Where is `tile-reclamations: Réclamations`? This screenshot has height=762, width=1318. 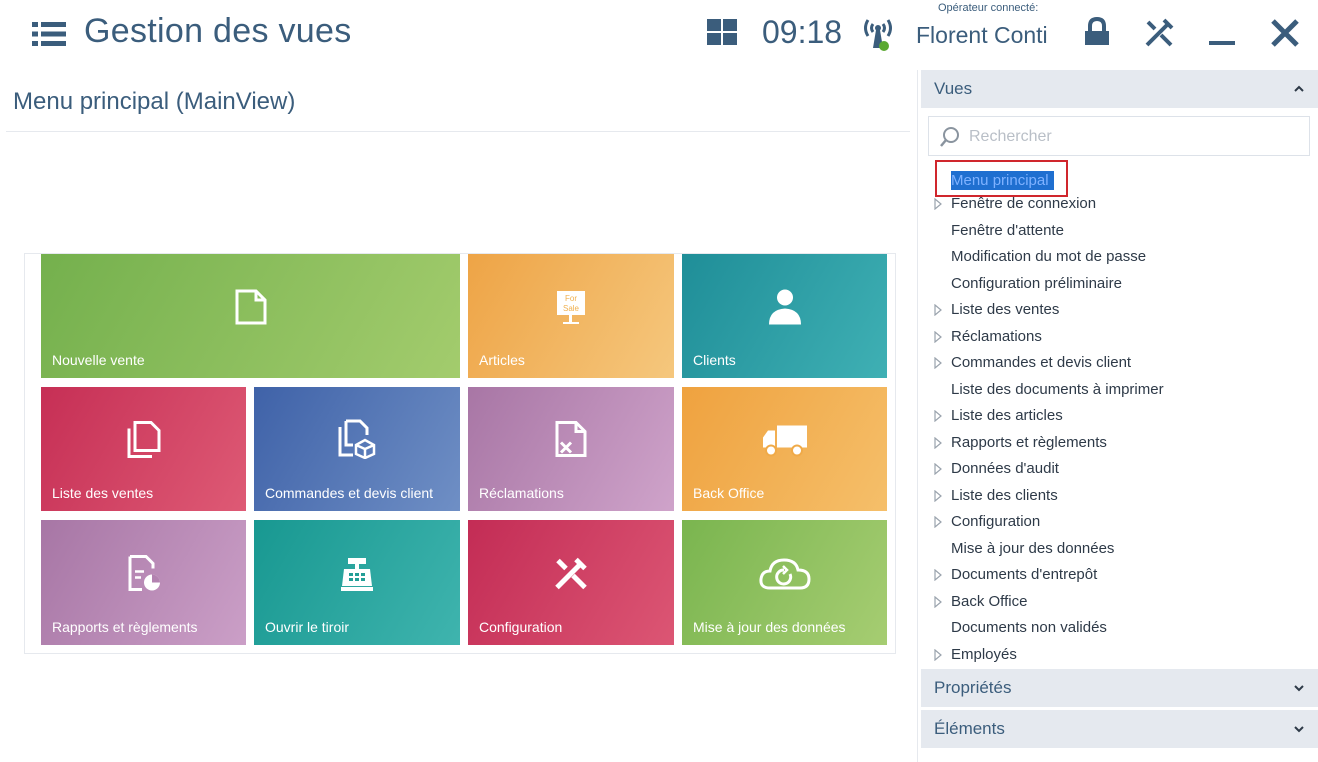 tile-reclamations: Réclamations is located at coordinates (571, 449).